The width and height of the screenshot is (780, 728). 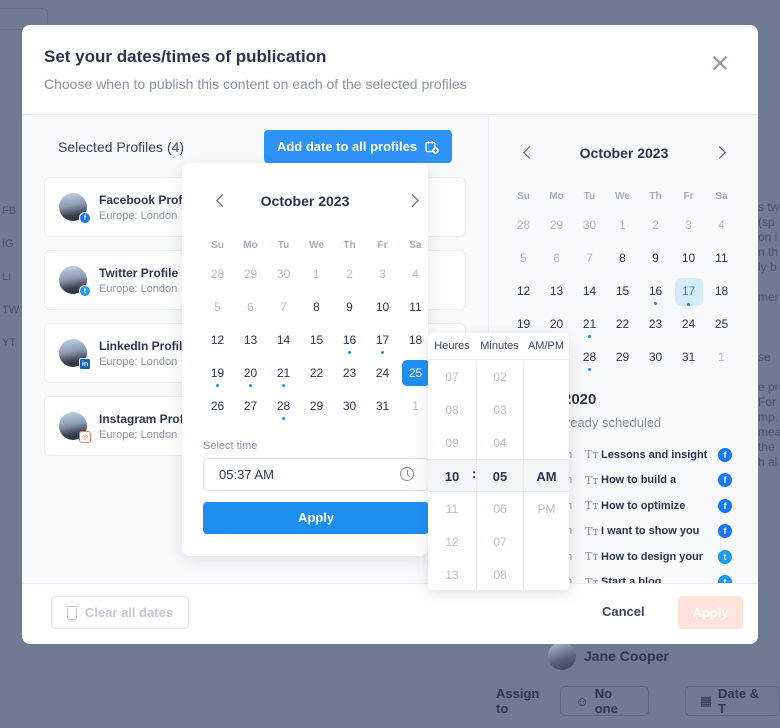 I want to click on time-option: AM, so click(x=546, y=476).